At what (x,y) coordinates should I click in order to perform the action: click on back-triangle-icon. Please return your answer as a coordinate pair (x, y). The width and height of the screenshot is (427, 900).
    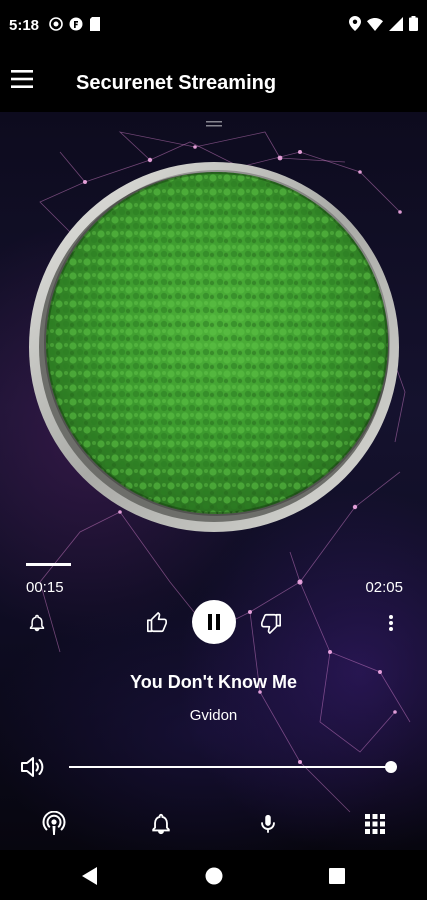
    Looking at the image, I should click on (89, 876).